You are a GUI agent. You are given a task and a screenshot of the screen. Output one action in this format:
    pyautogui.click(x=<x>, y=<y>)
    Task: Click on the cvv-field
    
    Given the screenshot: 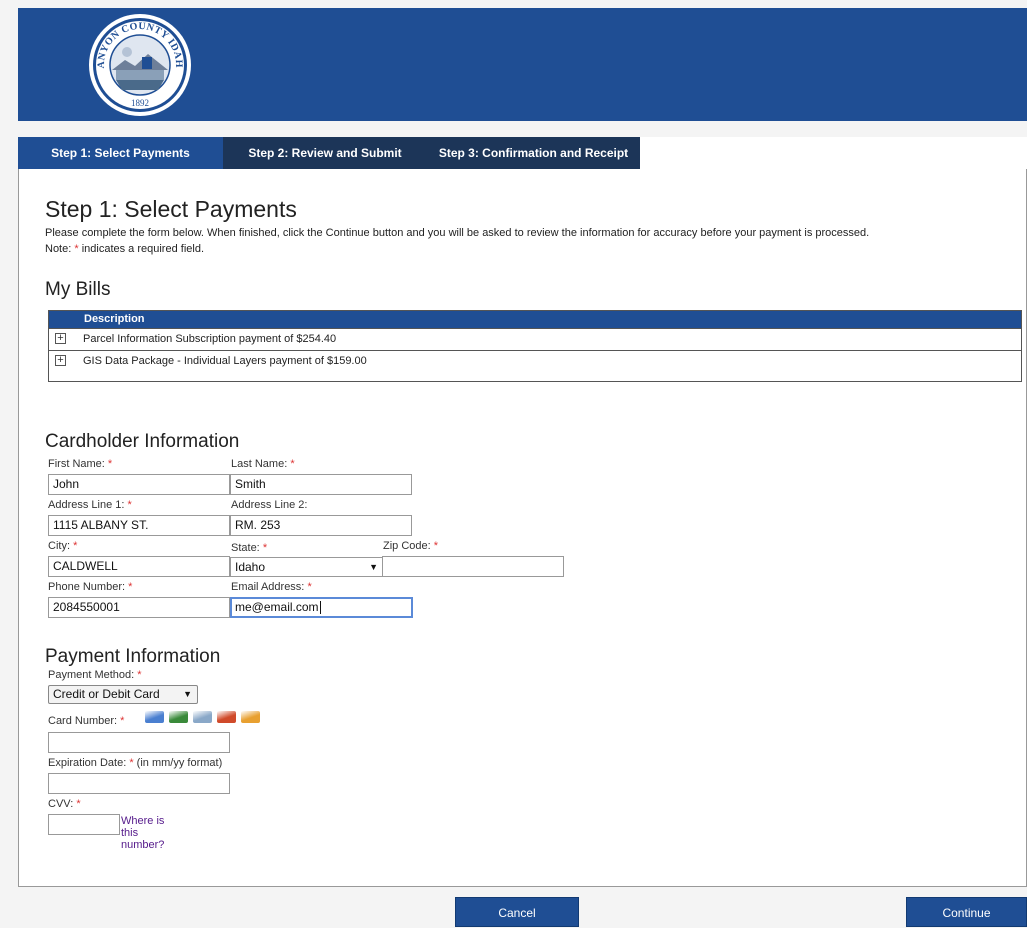 What is the action you would take?
    pyautogui.click(x=84, y=824)
    